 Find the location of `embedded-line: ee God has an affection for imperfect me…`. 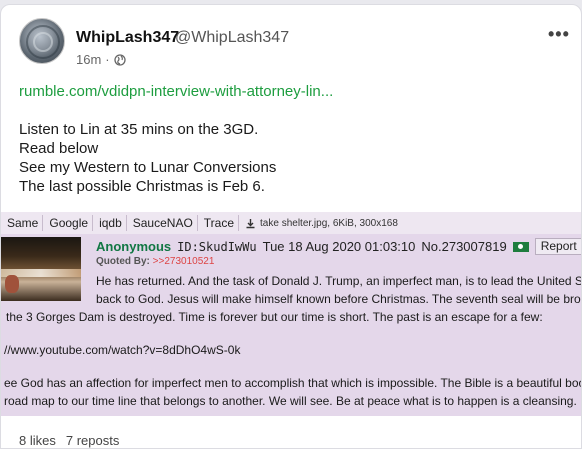

embedded-line: ee God has an affection for imperfect me… is located at coordinates (293, 383).